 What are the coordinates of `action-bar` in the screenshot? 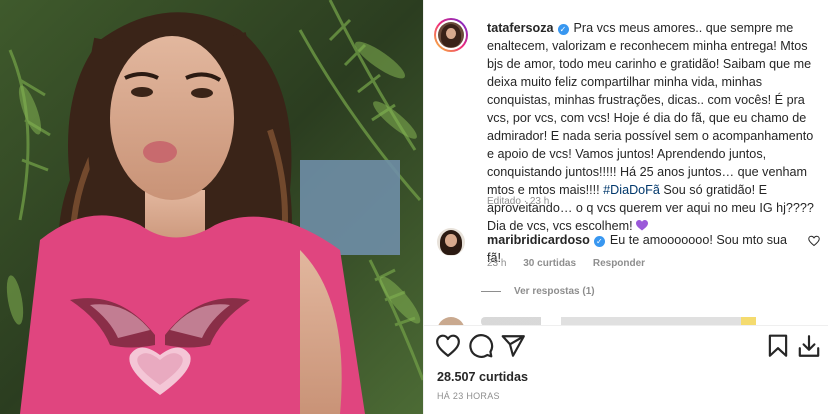 It's located at (626, 347).